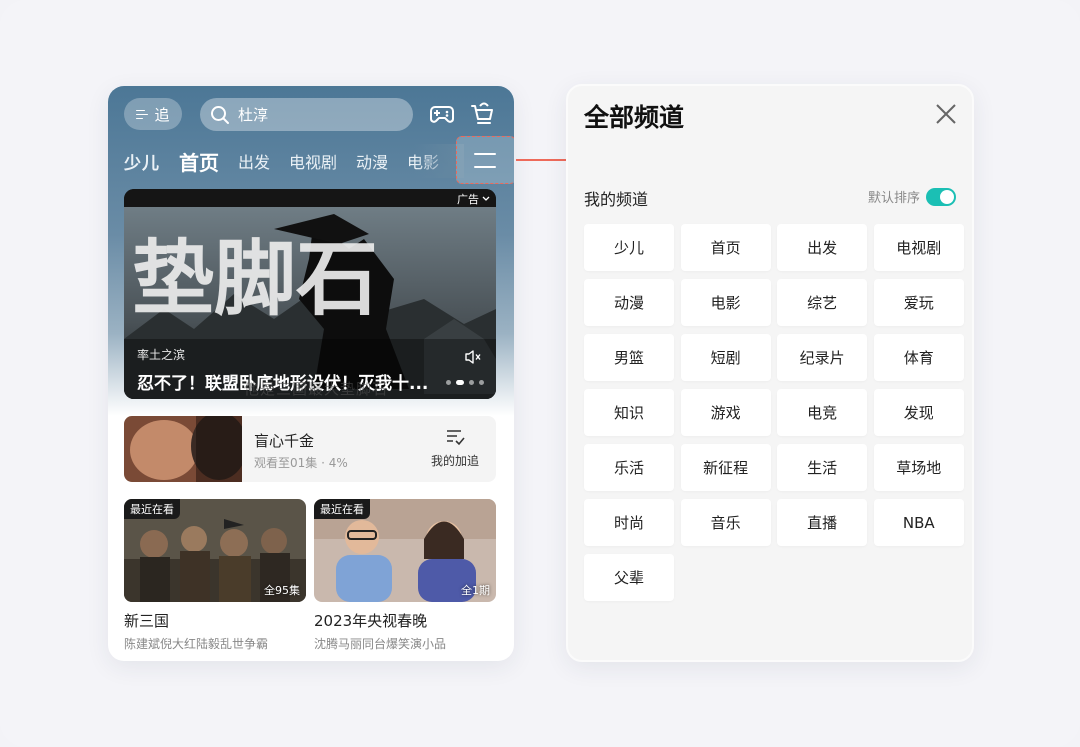 This screenshot has width=1080, height=747. Describe the element at coordinates (725, 522) in the screenshot. I see `channel-chip: 音乐` at that location.